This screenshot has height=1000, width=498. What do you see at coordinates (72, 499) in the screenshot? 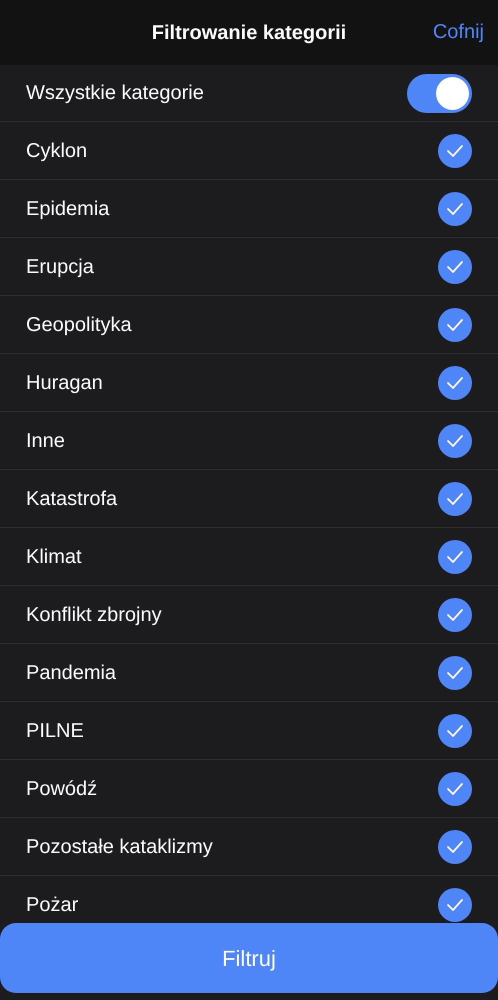
I see `category-label: Katastrofa` at bounding box center [72, 499].